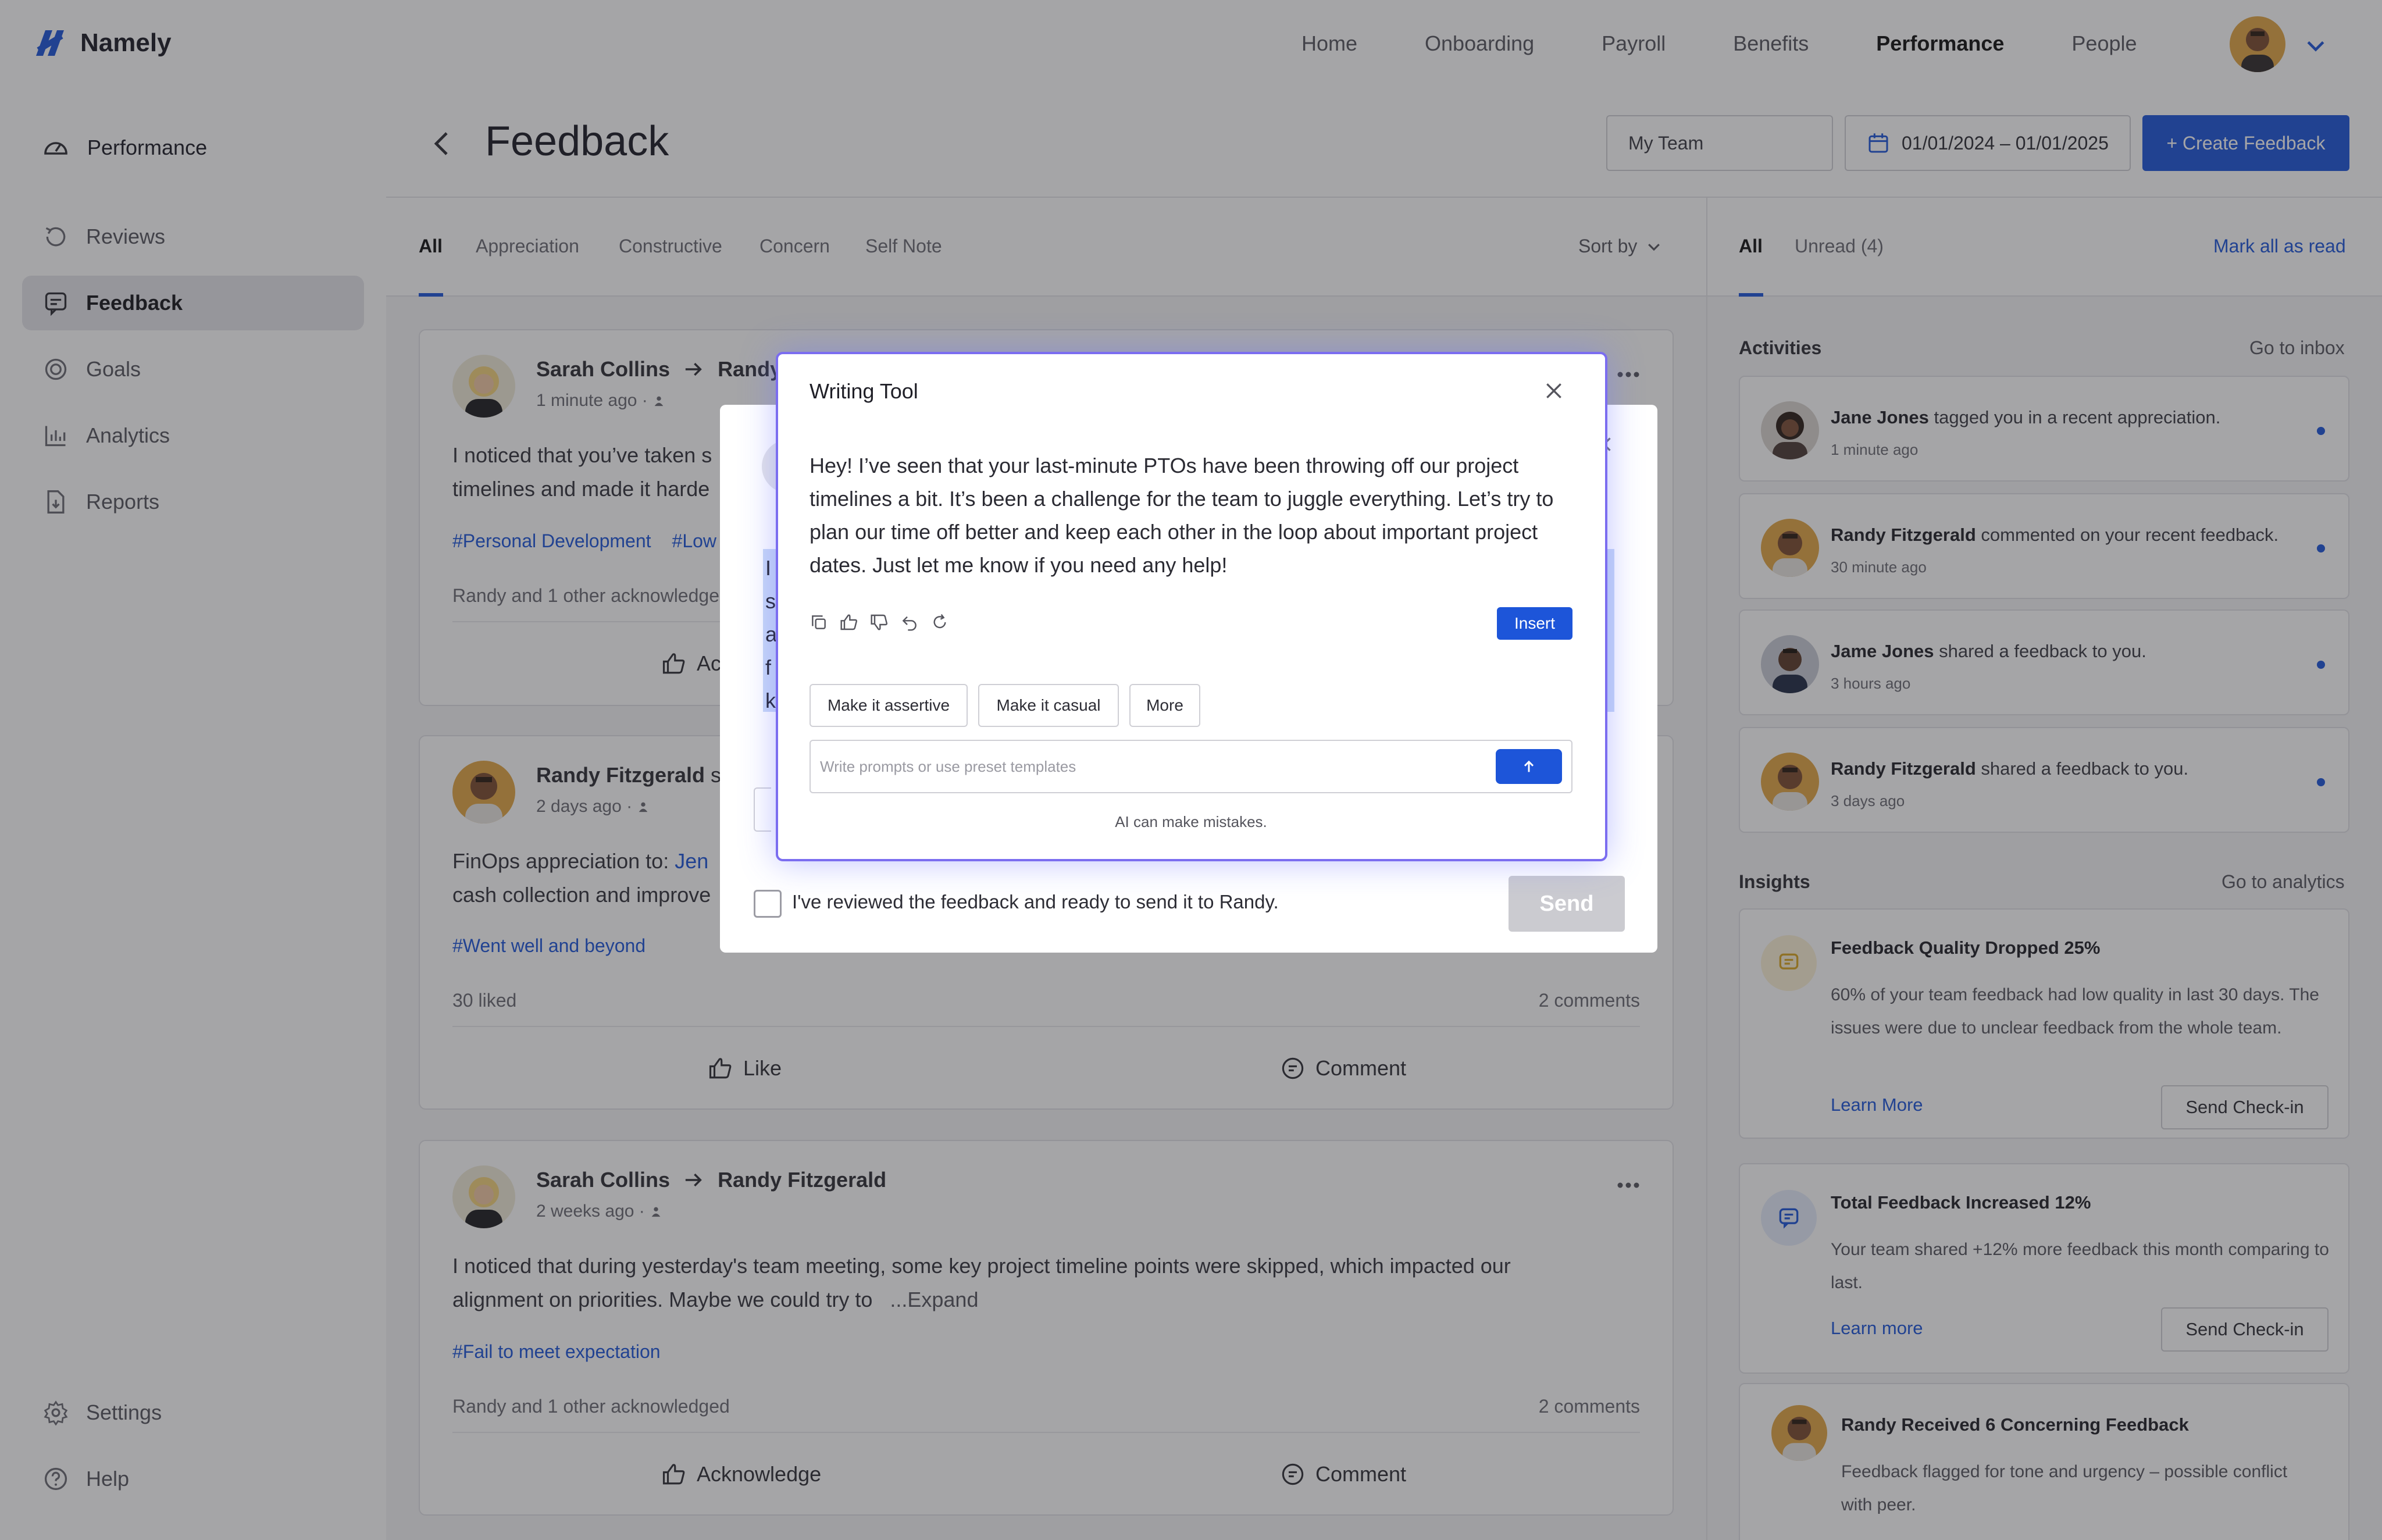  What do you see at coordinates (768, 904) in the screenshot?
I see `reviewed-checkbox` at bounding box center [768, 904].